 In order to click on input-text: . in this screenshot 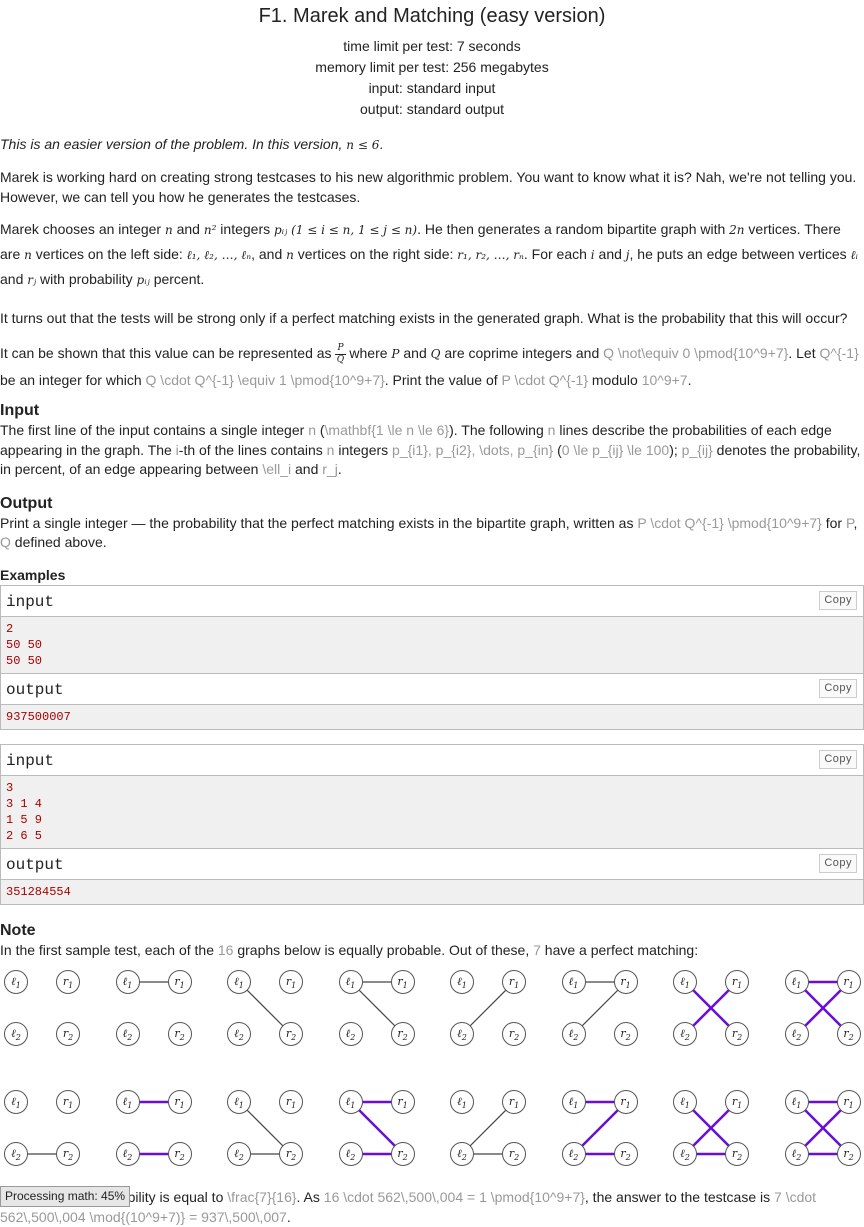, I will do `click(340, 469)`.